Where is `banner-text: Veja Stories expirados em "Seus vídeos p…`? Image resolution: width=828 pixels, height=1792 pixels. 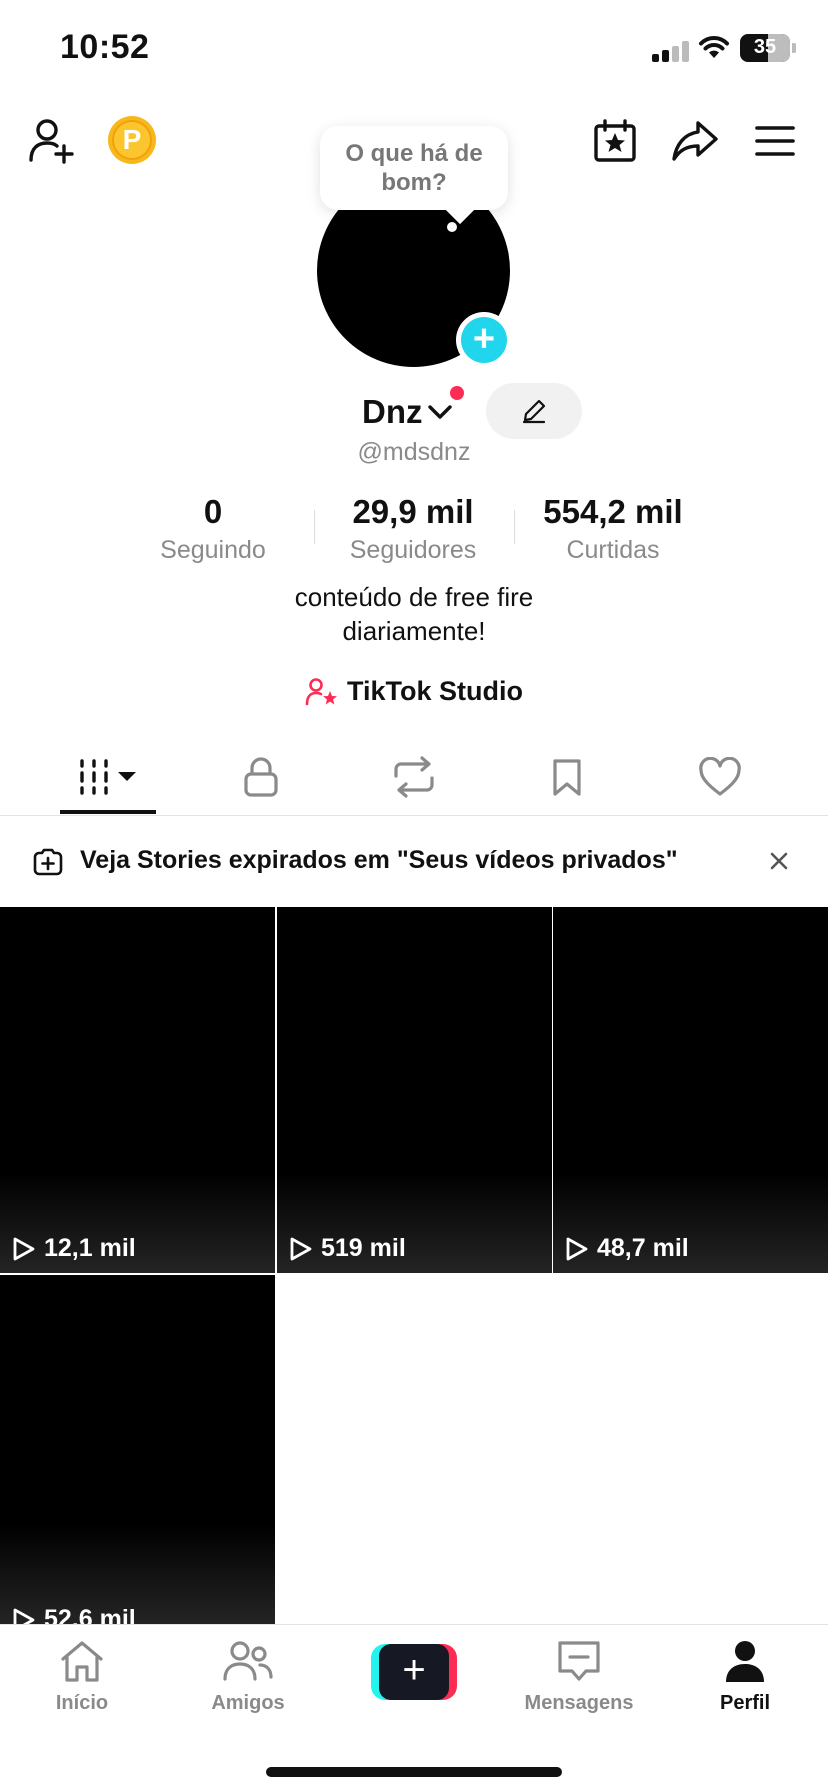 banner-text: Veja Stories expirados em "Seus vídeos p… is located at coordinates (379, 860).